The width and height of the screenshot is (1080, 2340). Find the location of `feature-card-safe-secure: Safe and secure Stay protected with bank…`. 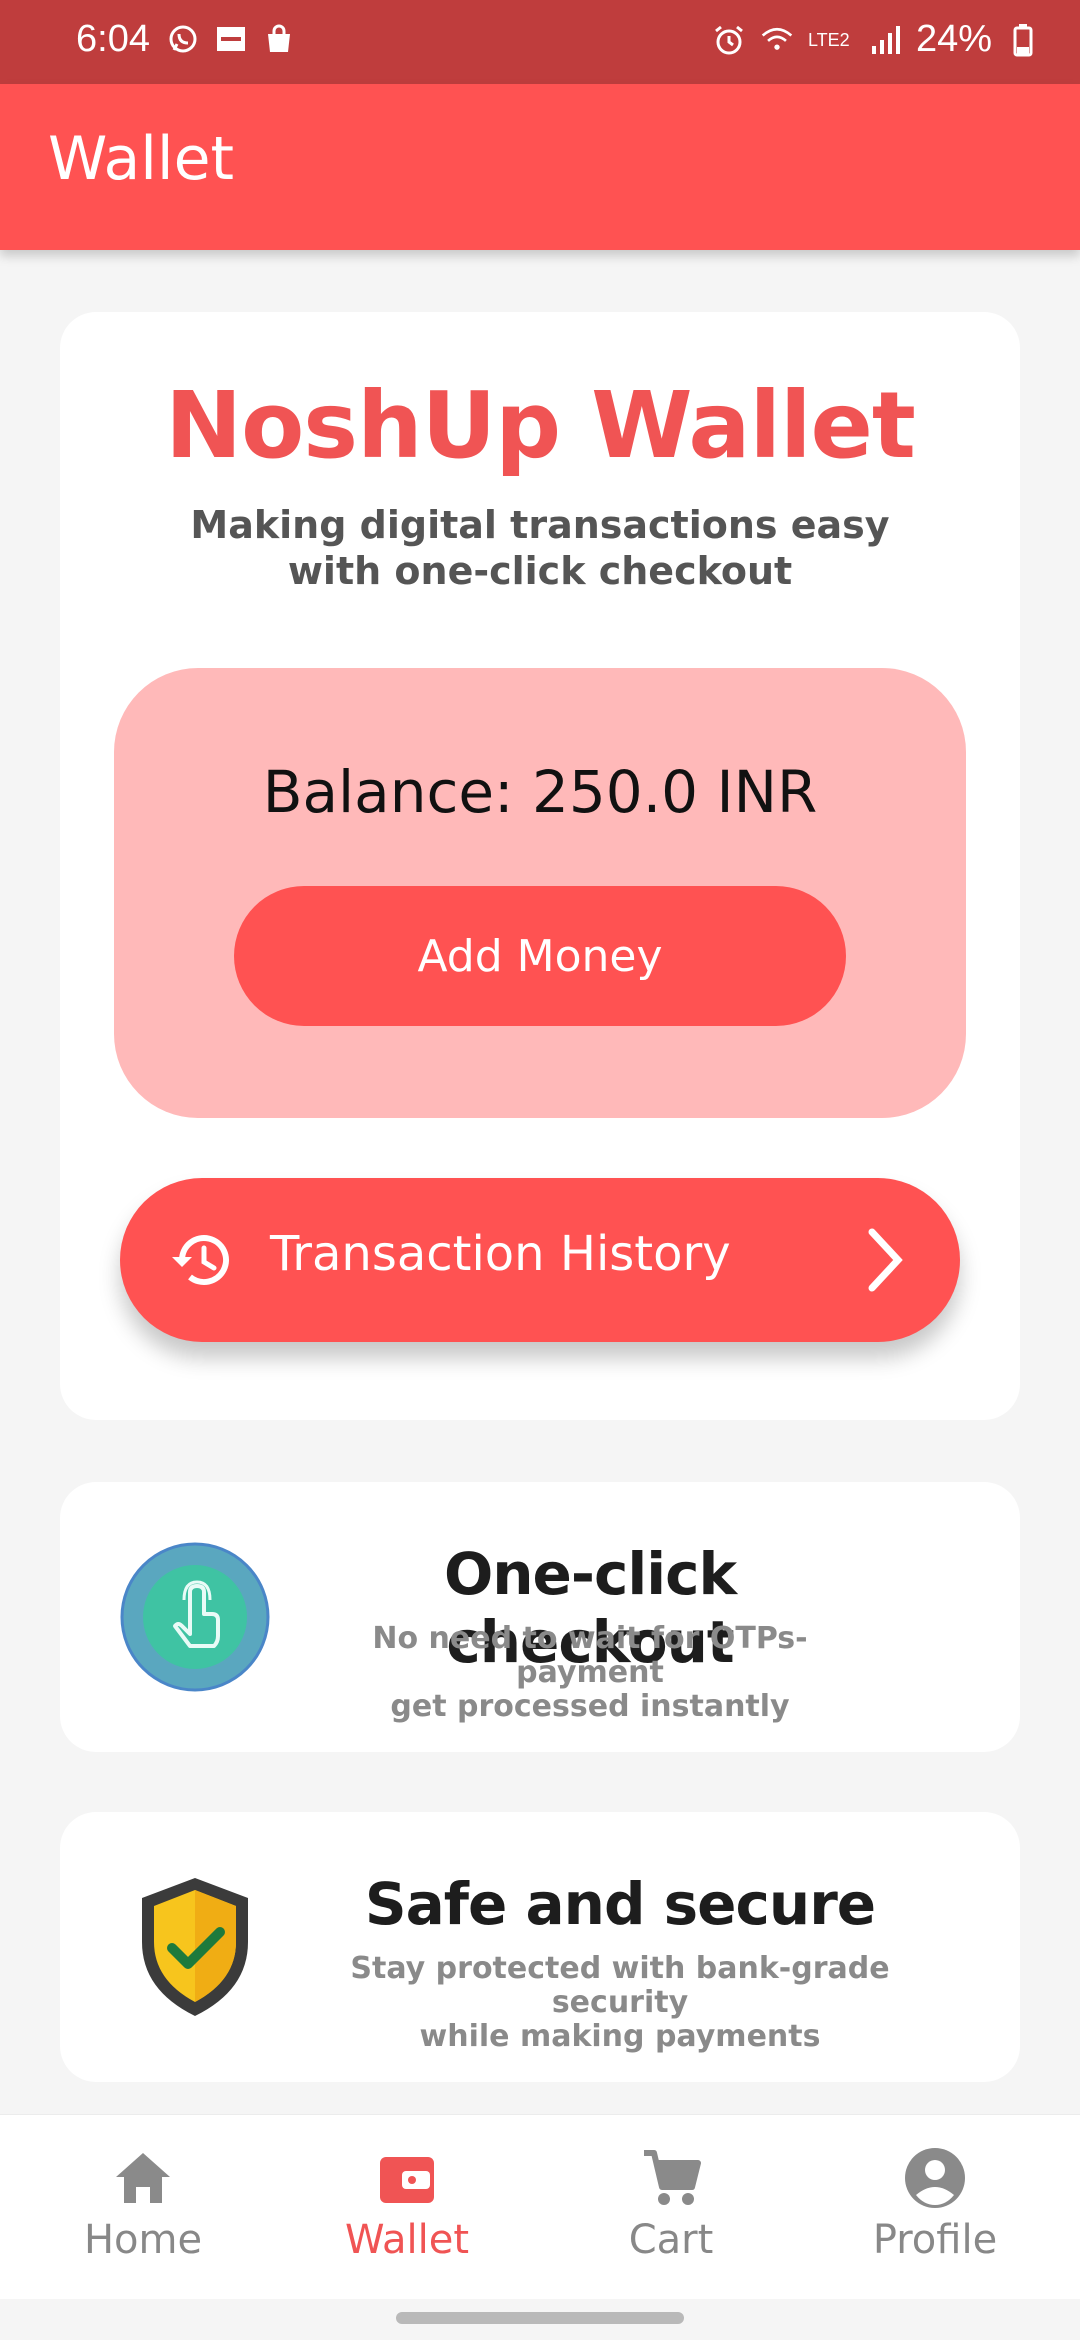

feature-card-safe-secure: Safe and secure Stay protected with bank… is located at coordinates (540, 1947).